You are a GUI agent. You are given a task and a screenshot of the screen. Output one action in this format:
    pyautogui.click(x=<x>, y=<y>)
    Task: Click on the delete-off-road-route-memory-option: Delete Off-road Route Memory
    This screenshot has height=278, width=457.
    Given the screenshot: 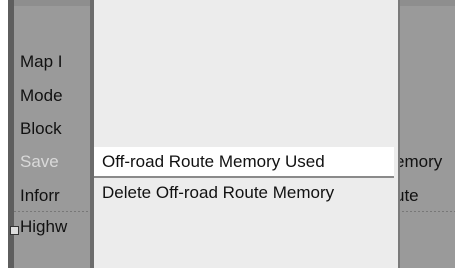 What is the action you would take?
    pyautogui.click(x=244, y=193)
    